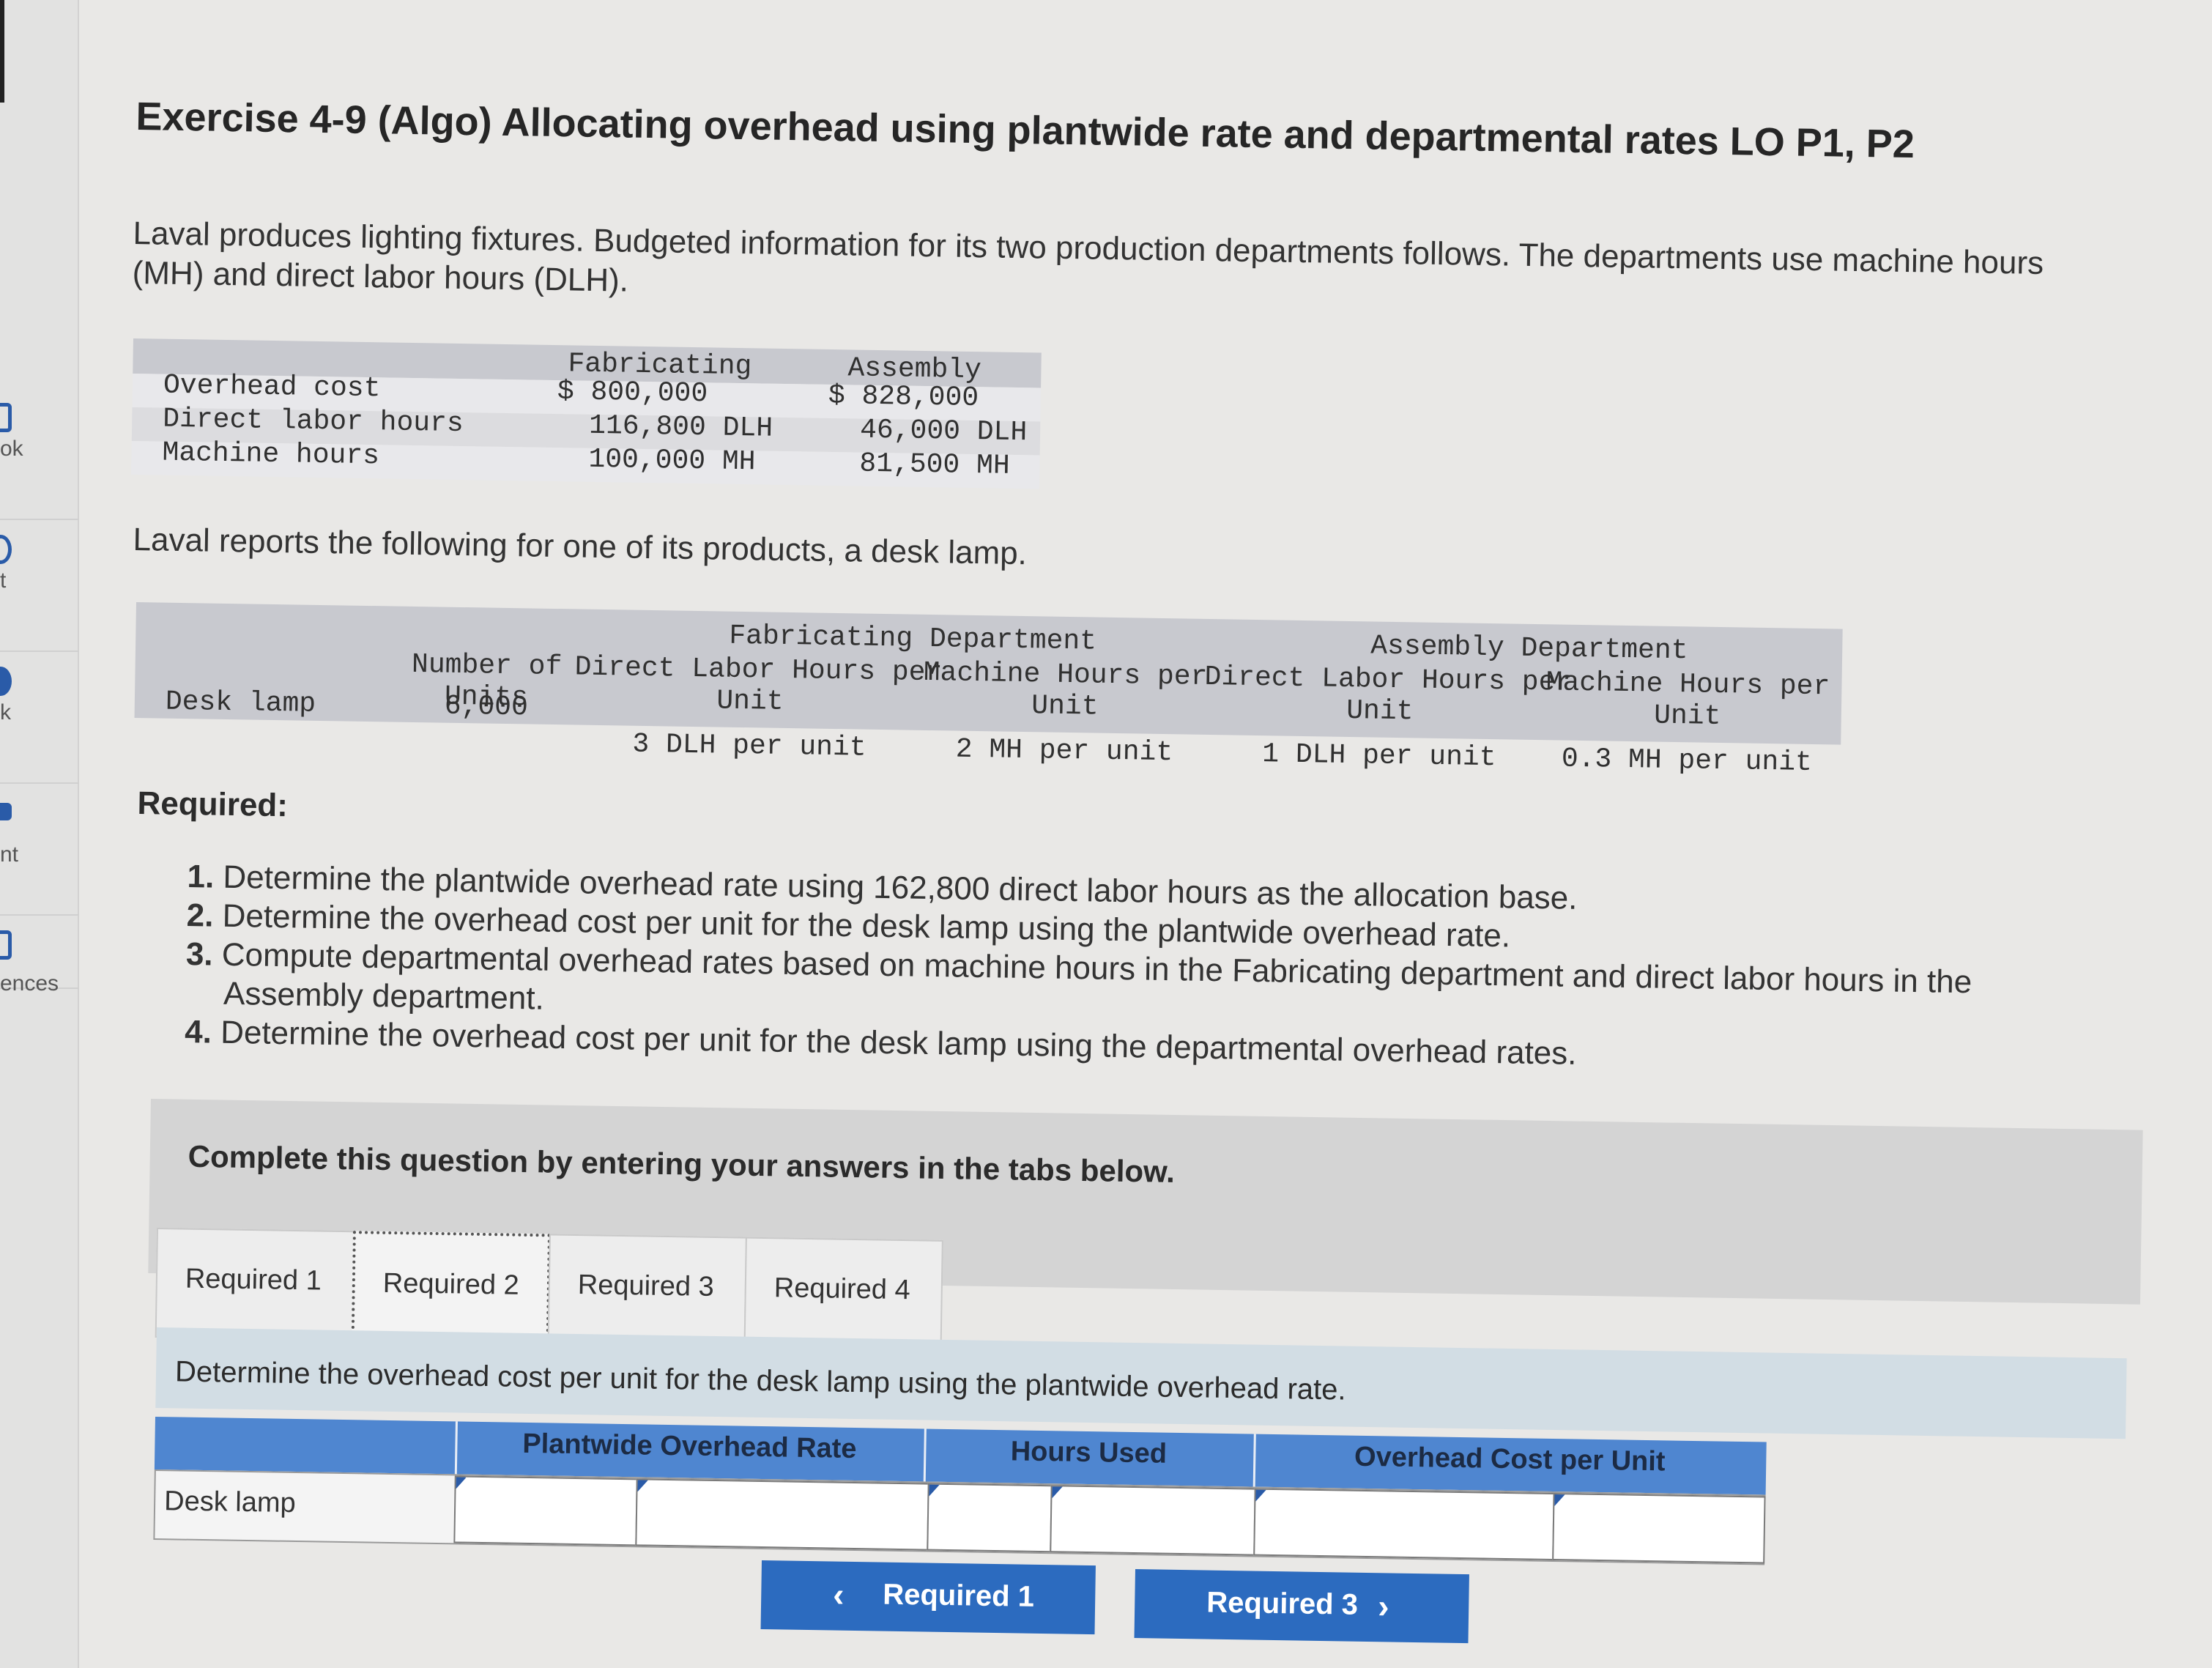 The image size is (2212, 1668). I want to click on sidebar-item-4: nt, so click(39, 850).